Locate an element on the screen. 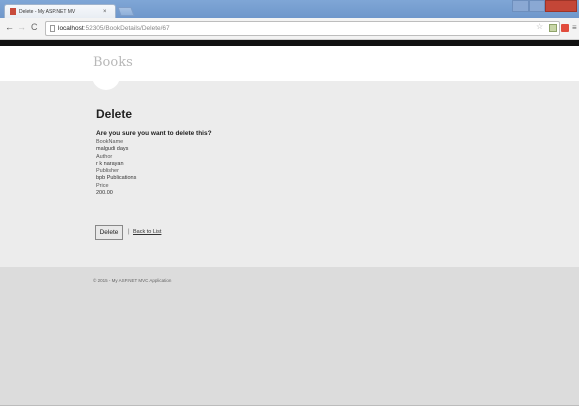  site-brand: Books is located at coordinates (113, 62).